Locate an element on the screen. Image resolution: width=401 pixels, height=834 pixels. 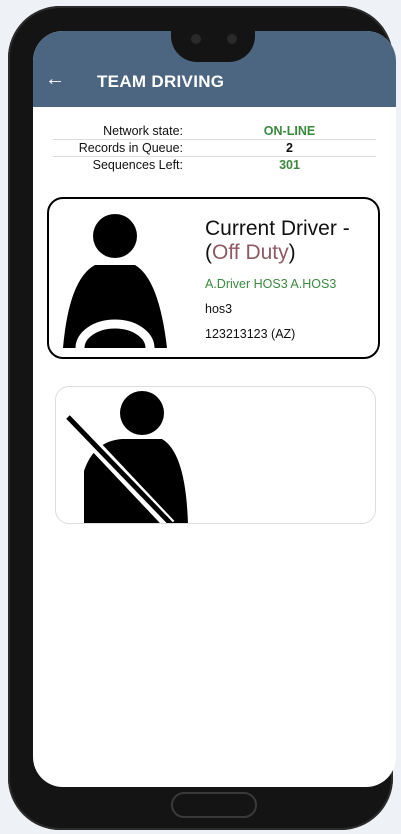
sequences-left-row: Sequences Left: 301 is located at coordinates (214, 165).